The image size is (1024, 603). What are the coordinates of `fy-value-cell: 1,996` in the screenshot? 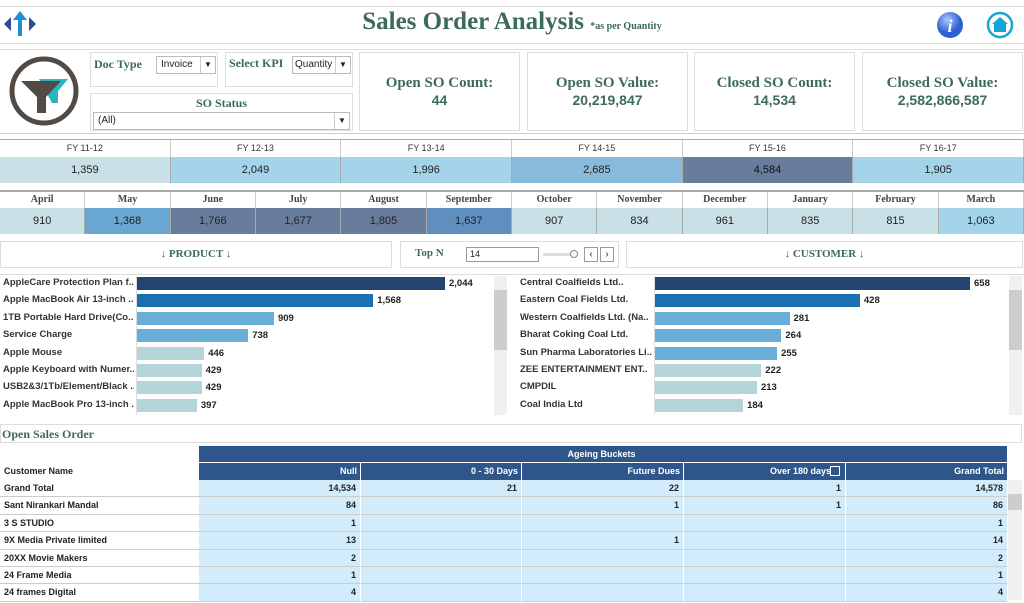 It's located at (426, 170).